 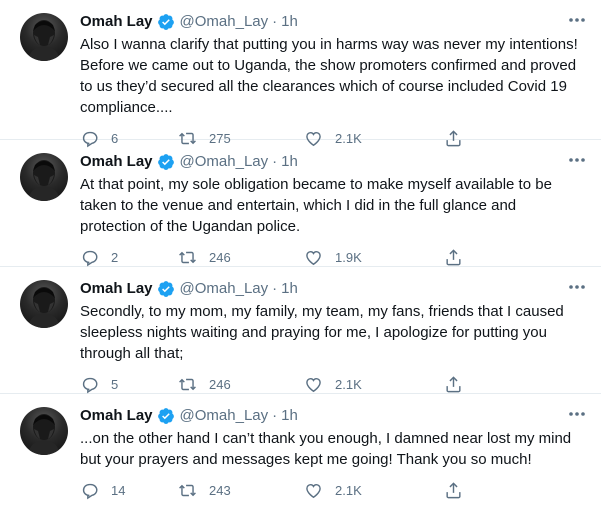 What do you see at coordinates (129, 257) in the screenshot?
I see `reply-button: 2` at bounding box center [129, 257].